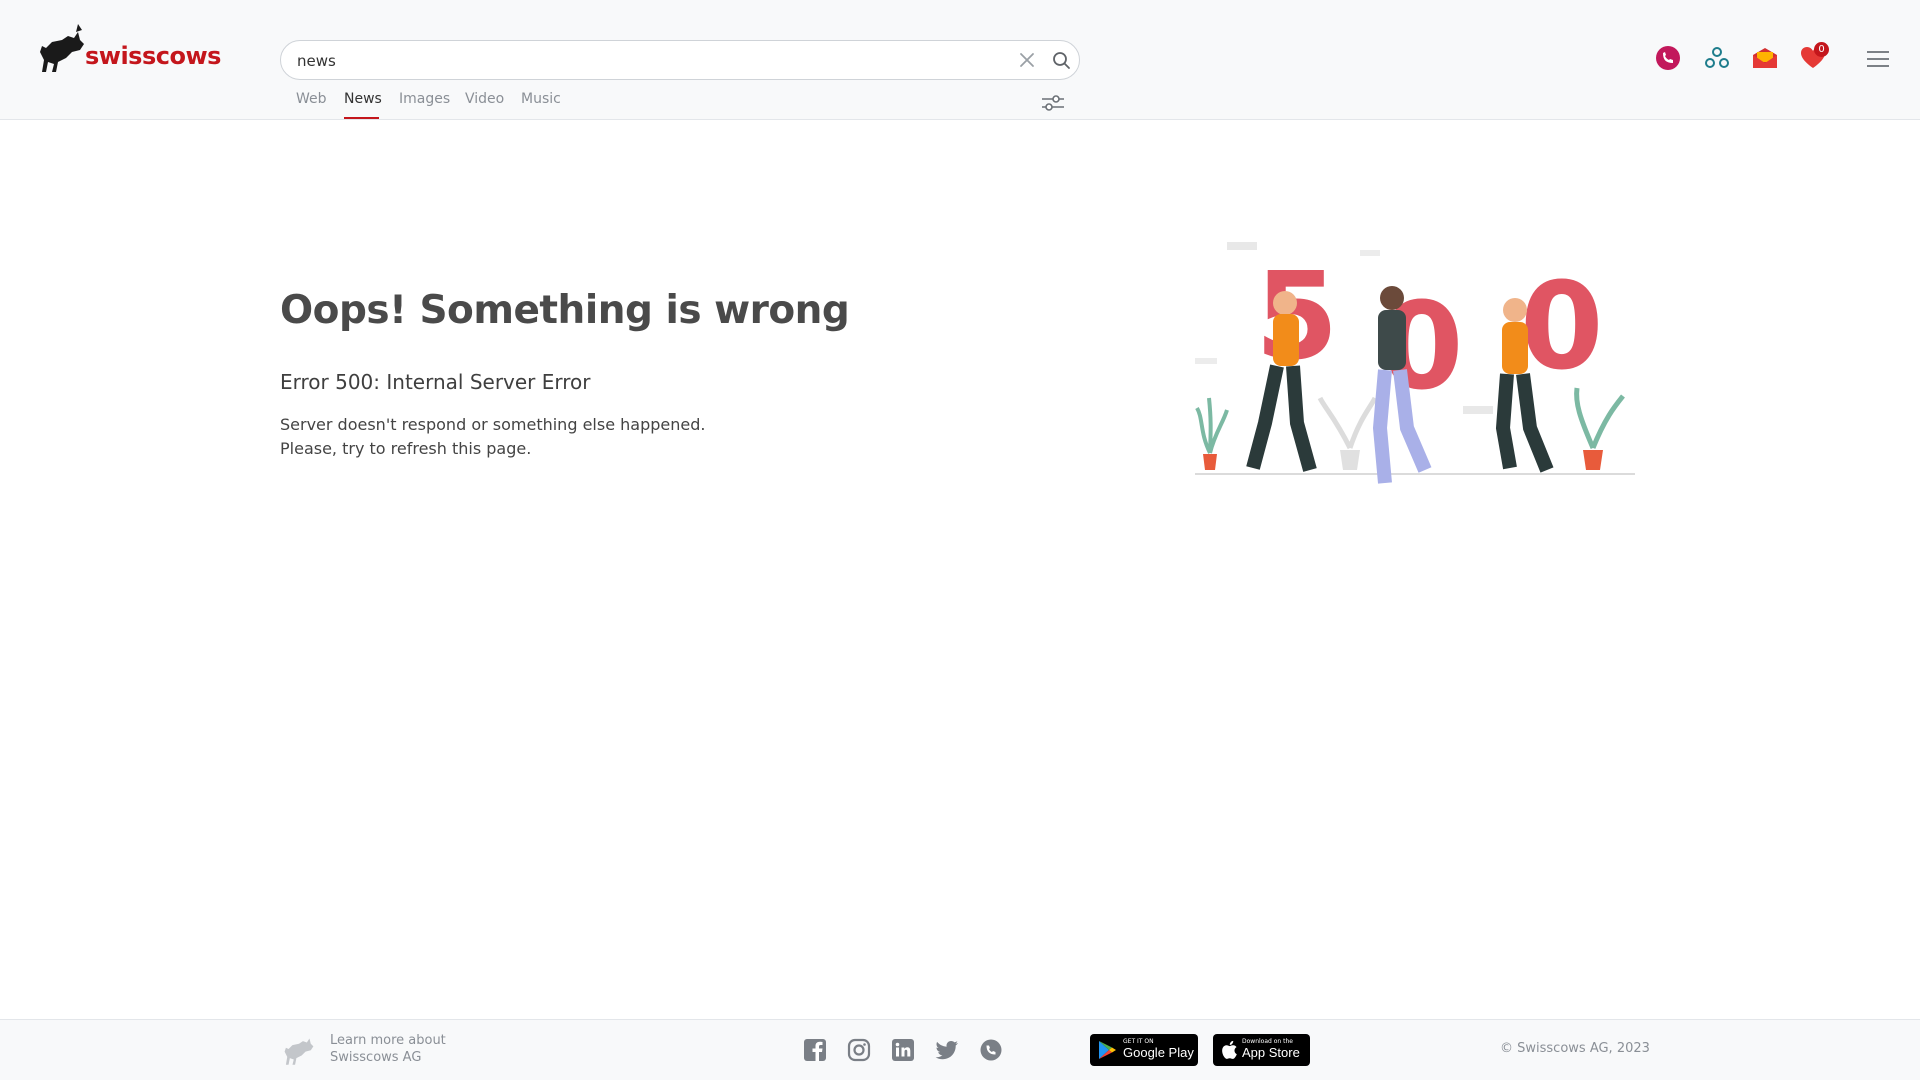  I want to click on cow-logo-icon, so click(62, 48).